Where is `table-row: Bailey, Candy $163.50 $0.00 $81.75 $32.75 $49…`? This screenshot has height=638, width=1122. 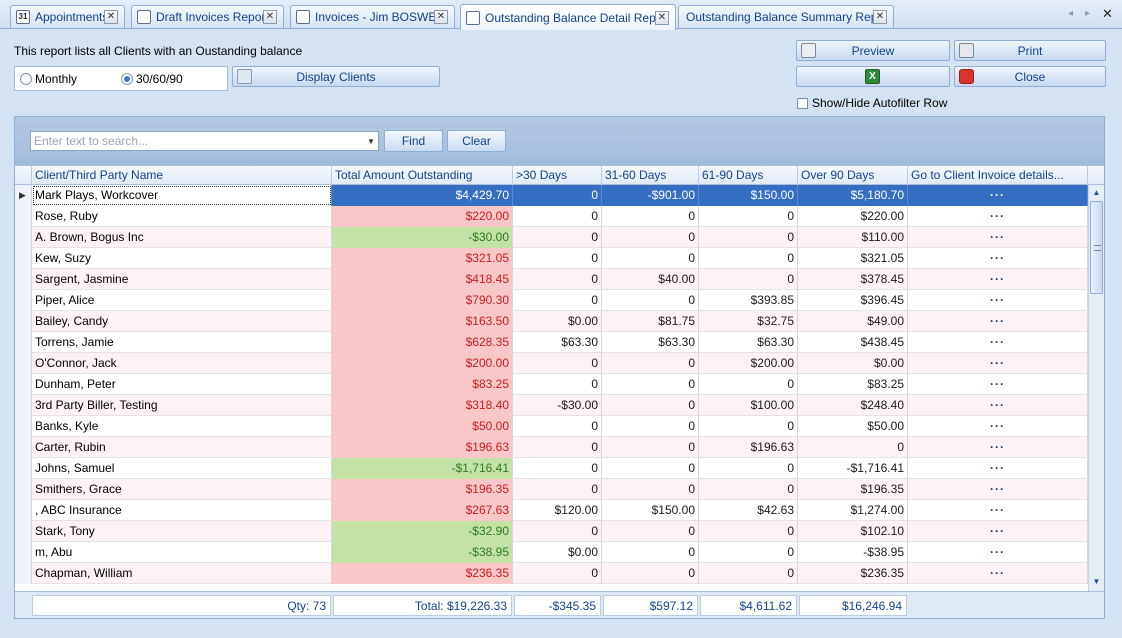 table-row: Bailey, Candy $163.50 $0.00 $81.75 $32.75 $49… is located at coordinates (551, 321).